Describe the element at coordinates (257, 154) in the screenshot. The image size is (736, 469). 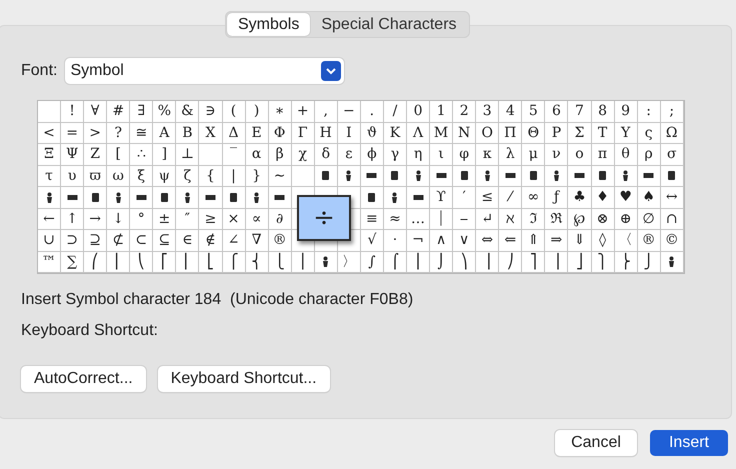
I see `symbol-glyph: α` at that location.